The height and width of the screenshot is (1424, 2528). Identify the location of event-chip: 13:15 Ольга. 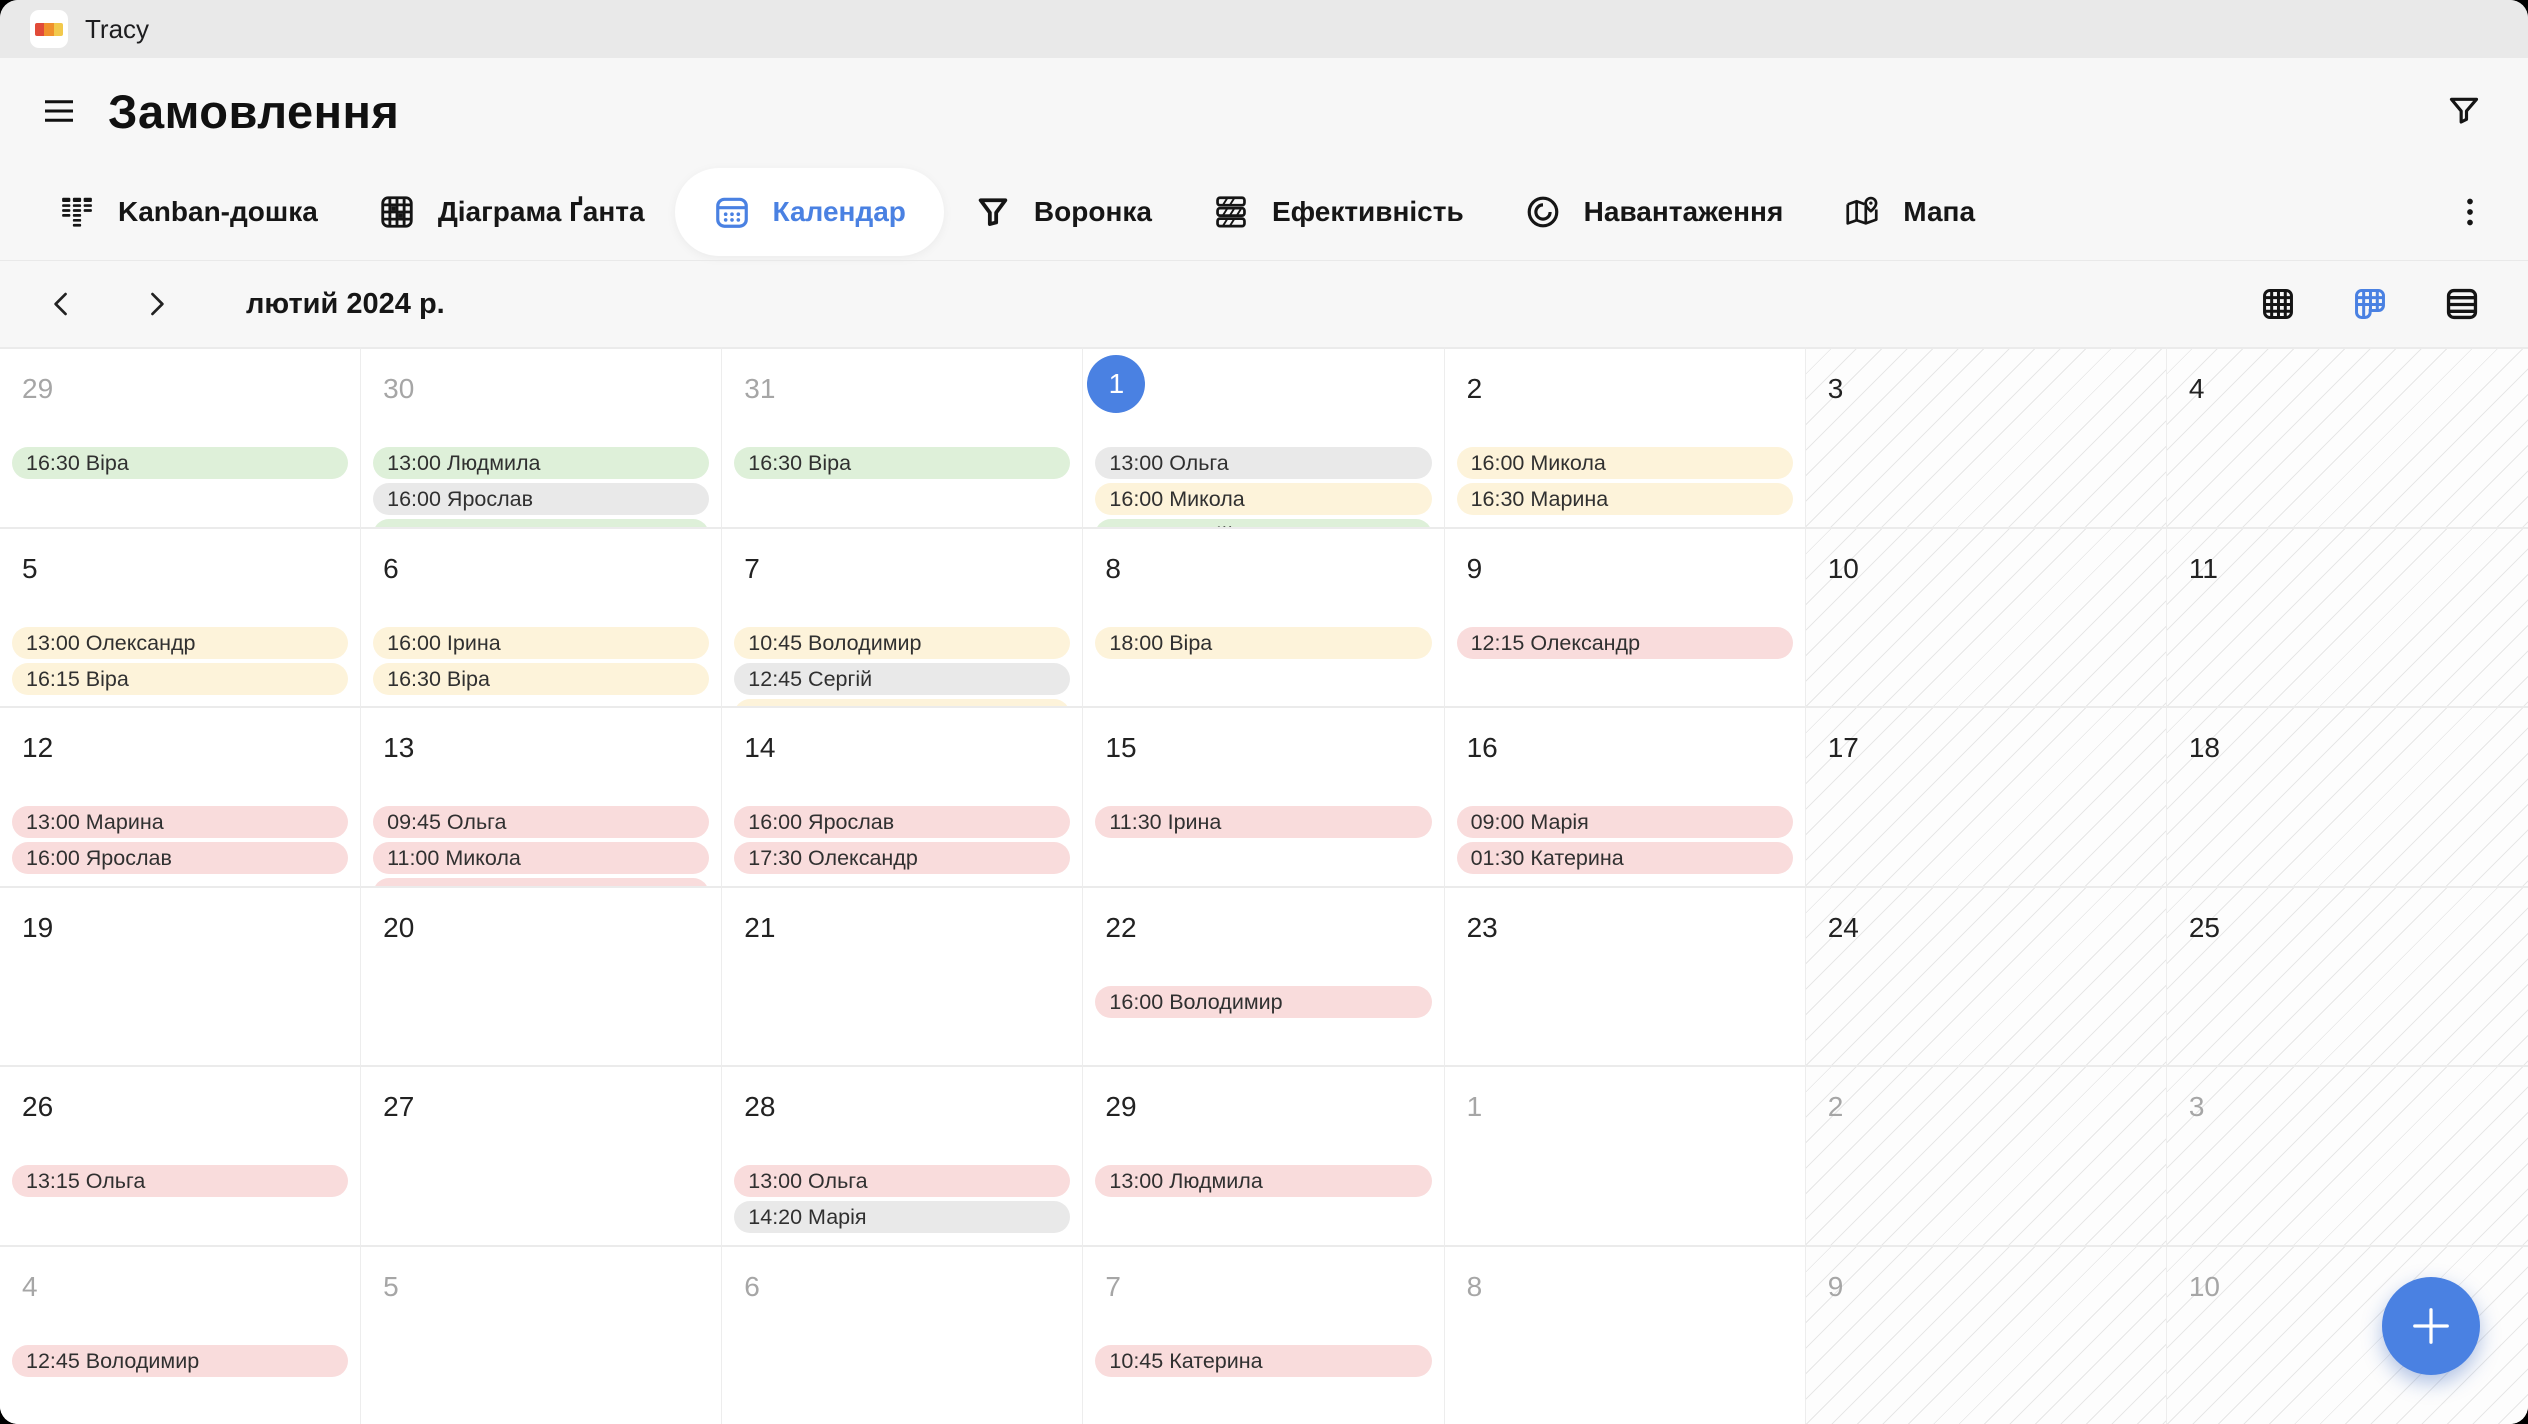
(180, 1181).